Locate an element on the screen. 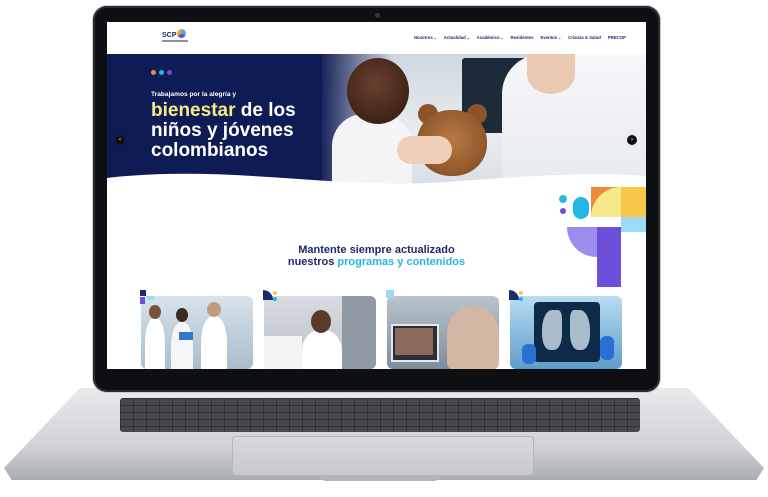 The width and height of the screenshot is (768, 497). hero-dots is located at coordinates (161, 72).